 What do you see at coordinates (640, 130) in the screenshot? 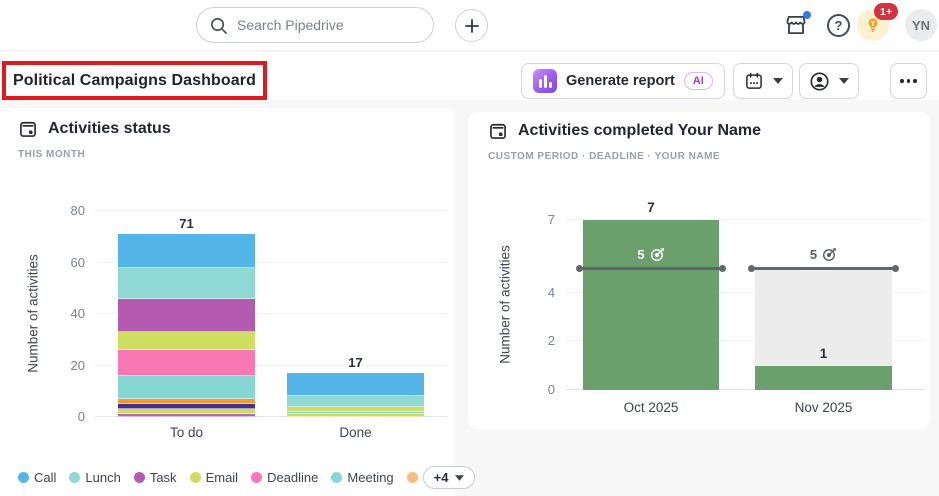
I see `card-title: Activities completed Your Name` at bounding box center [640, 130].